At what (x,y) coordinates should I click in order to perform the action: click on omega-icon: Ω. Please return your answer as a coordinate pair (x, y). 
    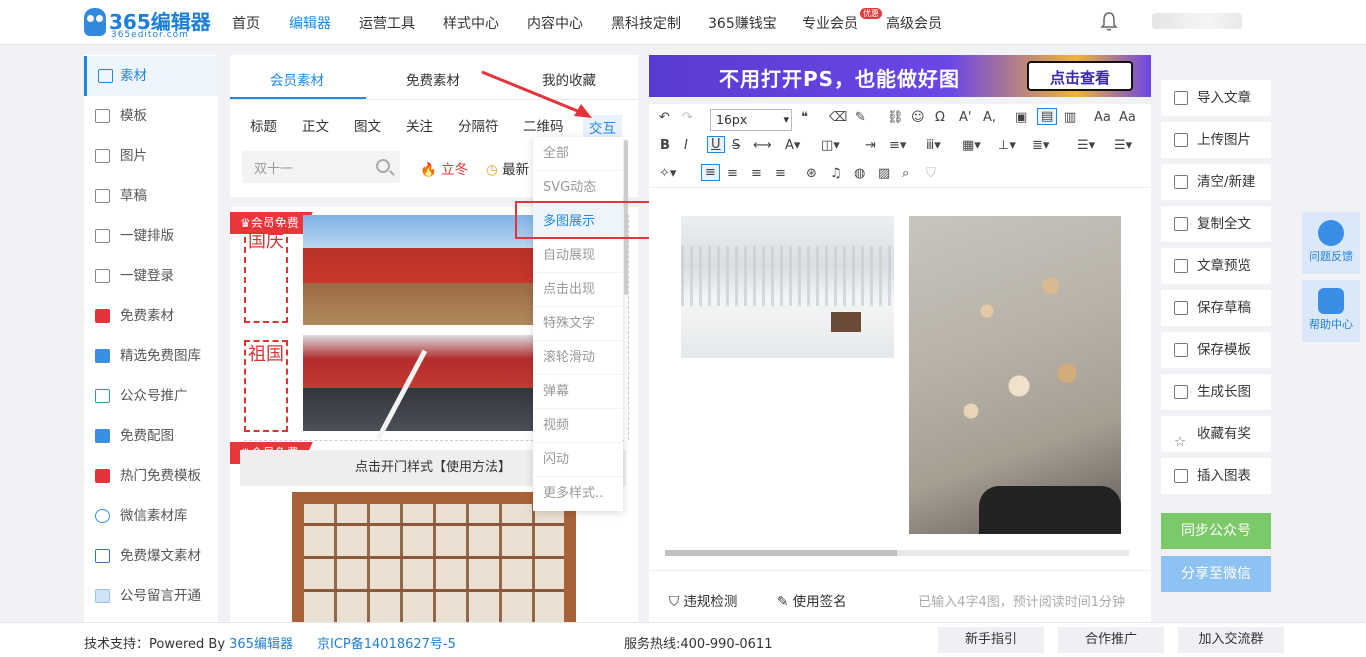
    Looking at the image, I should click on (940, 117).